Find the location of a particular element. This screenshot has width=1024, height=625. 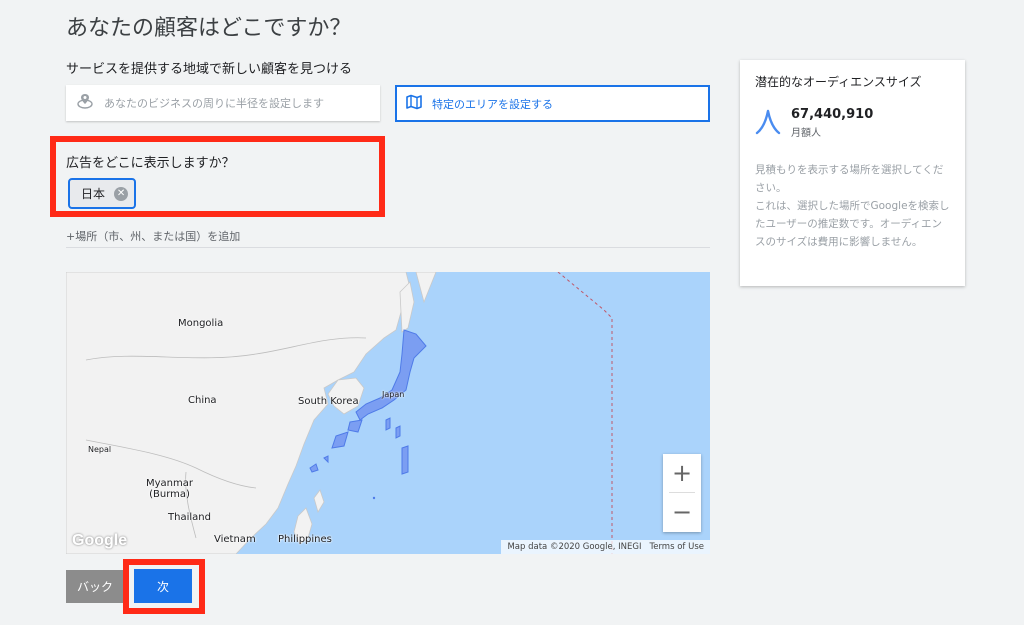

next-button: 次 is located at coordinates (163, 586).